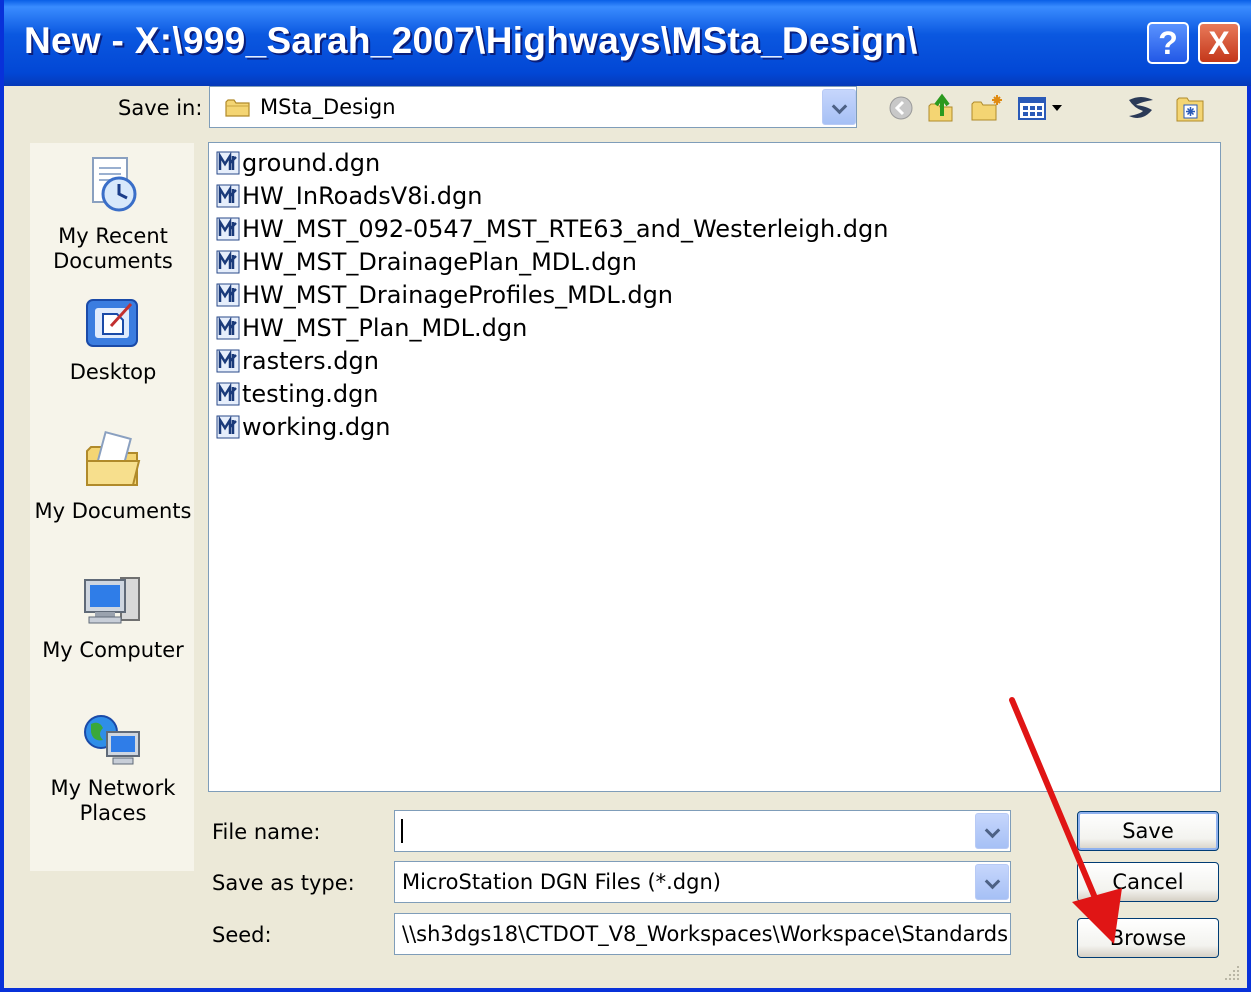 The width and height of the screenshot is (1251, 992). What do you see at coordinates (702, 831) in the screenshot?
I see `file-name-input` at bounding box center [702, 831].